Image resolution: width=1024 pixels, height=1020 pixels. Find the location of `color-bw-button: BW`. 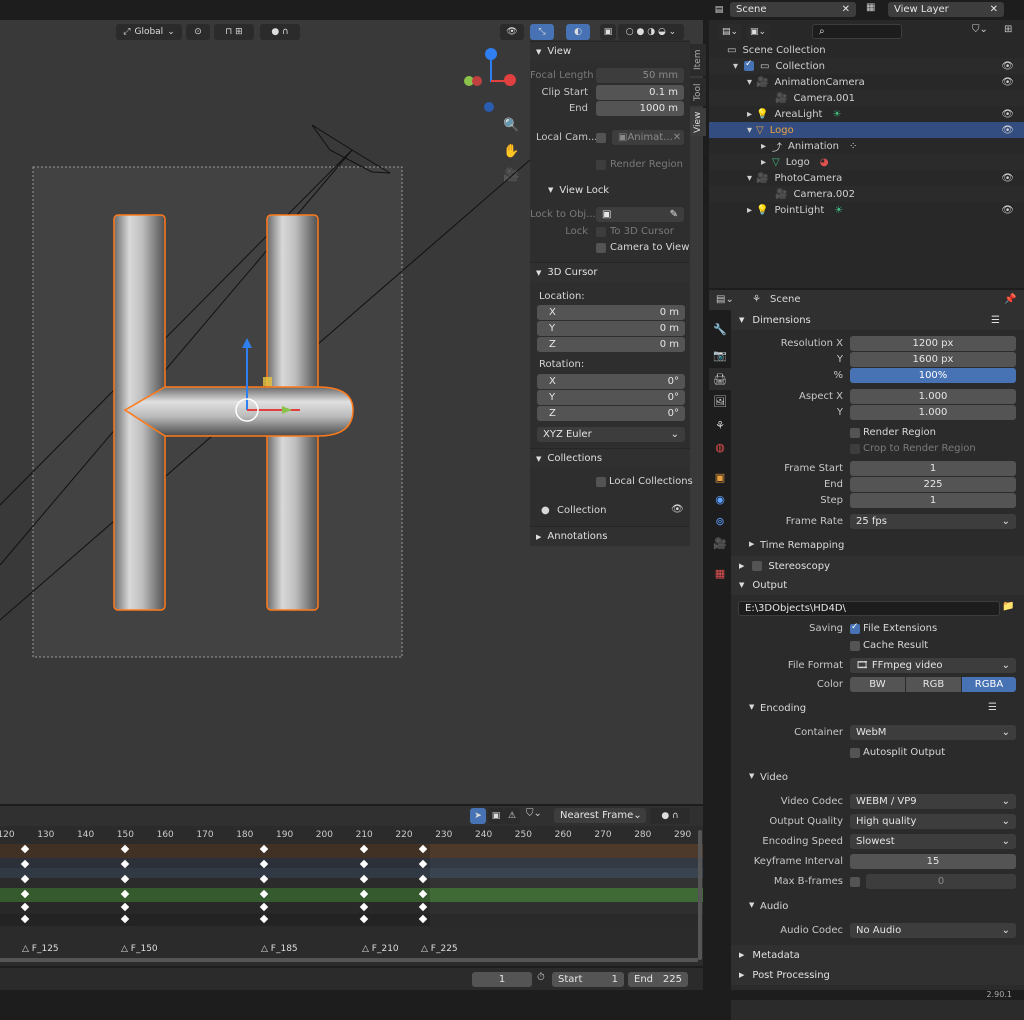

color-bw-button: BW is located at coordinates (877, 684).